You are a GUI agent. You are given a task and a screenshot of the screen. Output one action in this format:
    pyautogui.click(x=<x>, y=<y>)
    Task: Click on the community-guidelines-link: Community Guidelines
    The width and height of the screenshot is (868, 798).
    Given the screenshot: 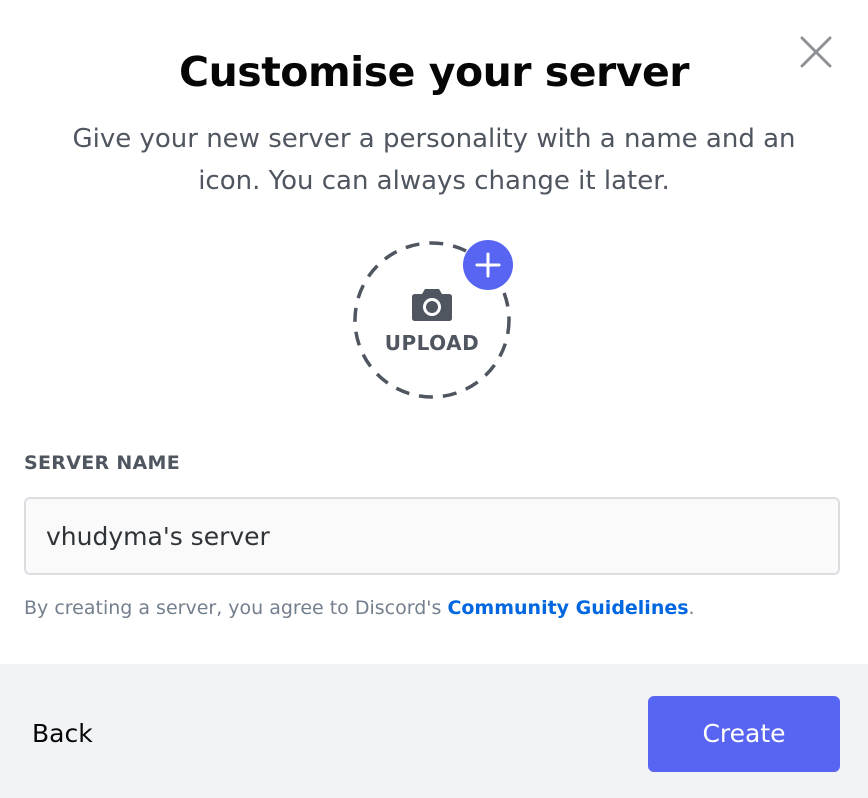 What is the action you would take?
    pyautogui.click(x=567, y=608)
    